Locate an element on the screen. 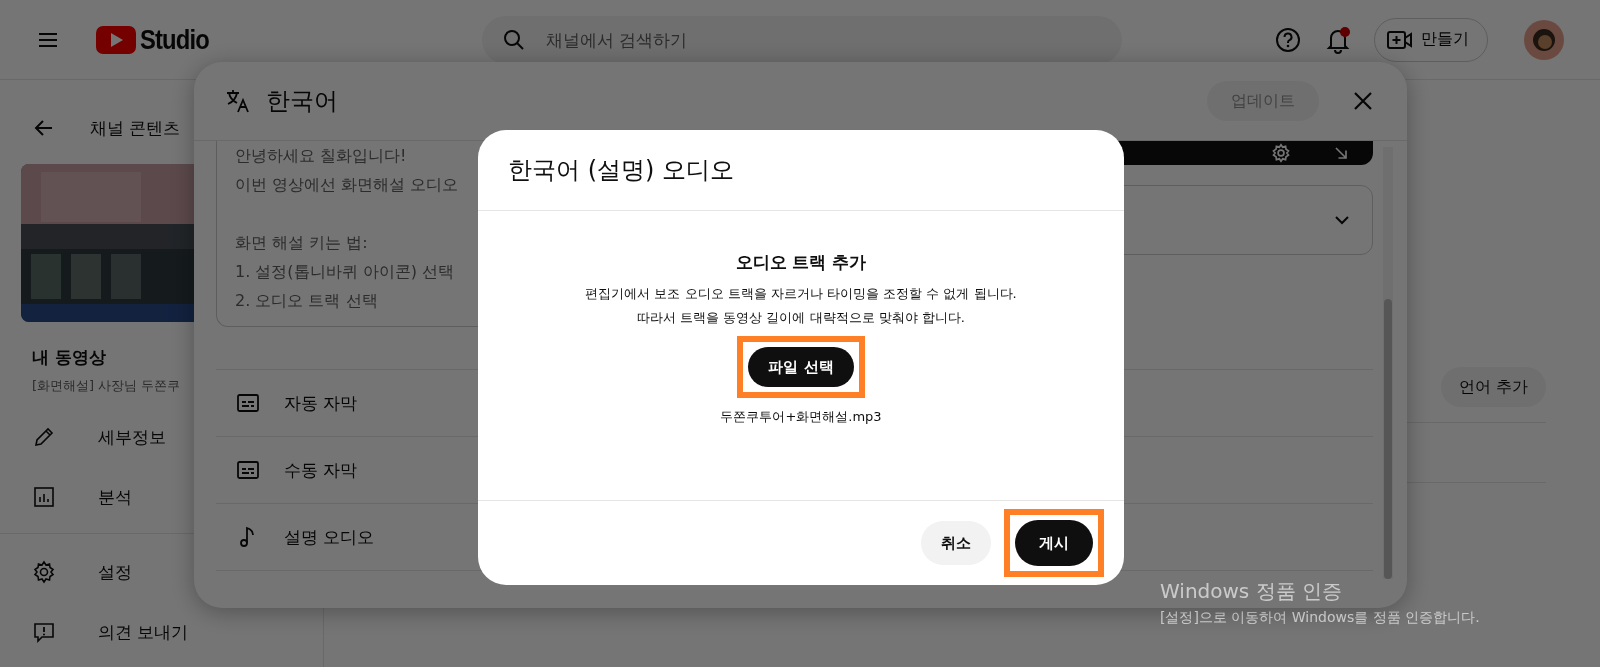 This screenshot has height=667, width=1600. feedback-icon is located at coordinates (44, 632).